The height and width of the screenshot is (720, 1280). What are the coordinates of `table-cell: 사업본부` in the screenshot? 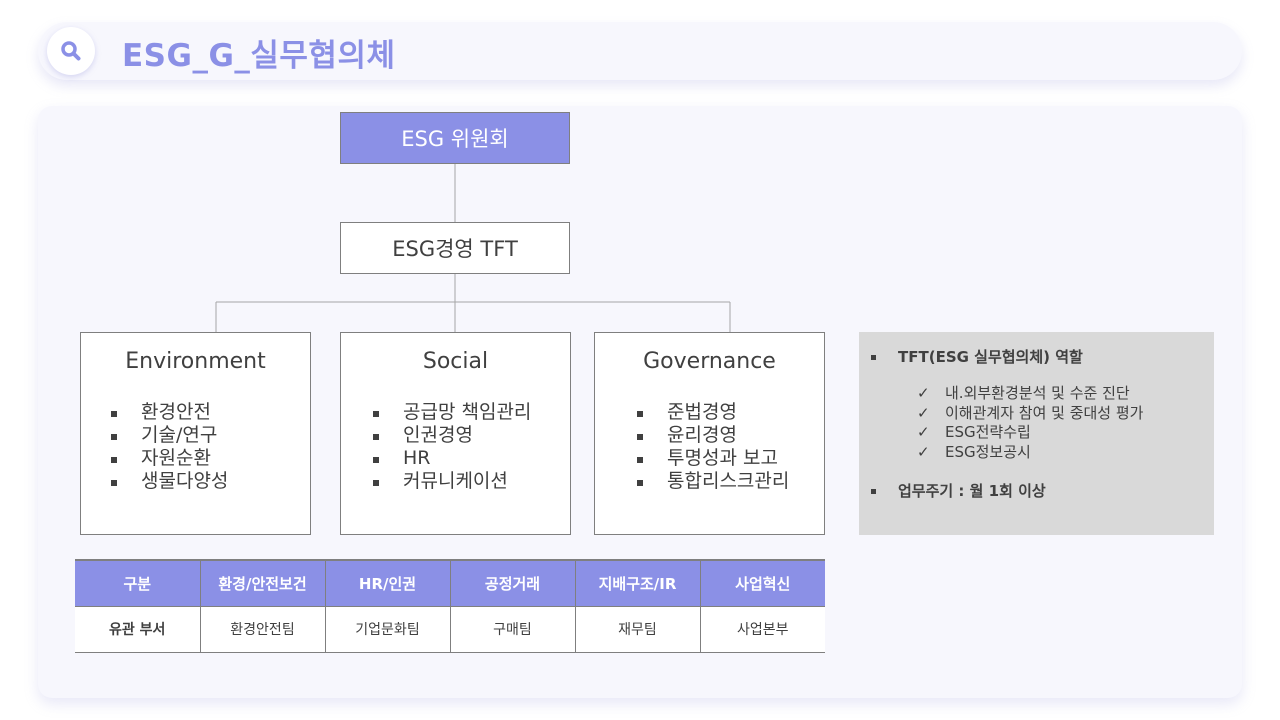 It's located at (762, 629).